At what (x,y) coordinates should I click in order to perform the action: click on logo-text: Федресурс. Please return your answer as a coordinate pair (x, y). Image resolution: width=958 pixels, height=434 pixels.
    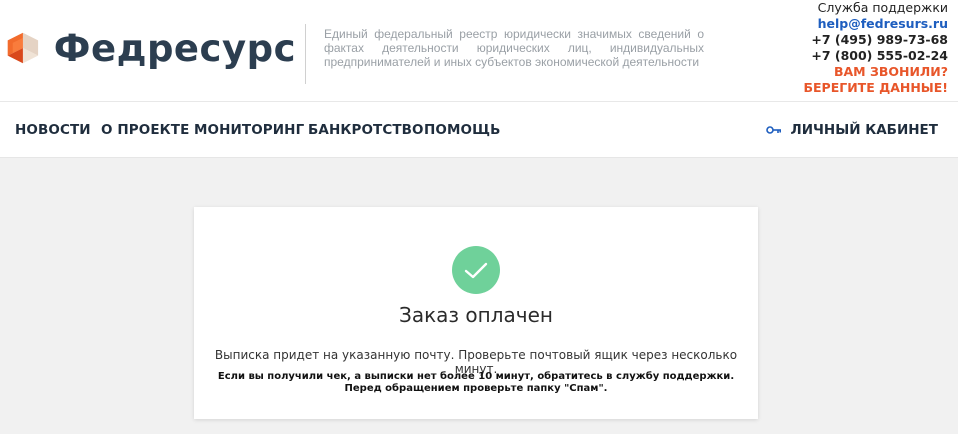
    Looking at the image, I should click on (174, 48).